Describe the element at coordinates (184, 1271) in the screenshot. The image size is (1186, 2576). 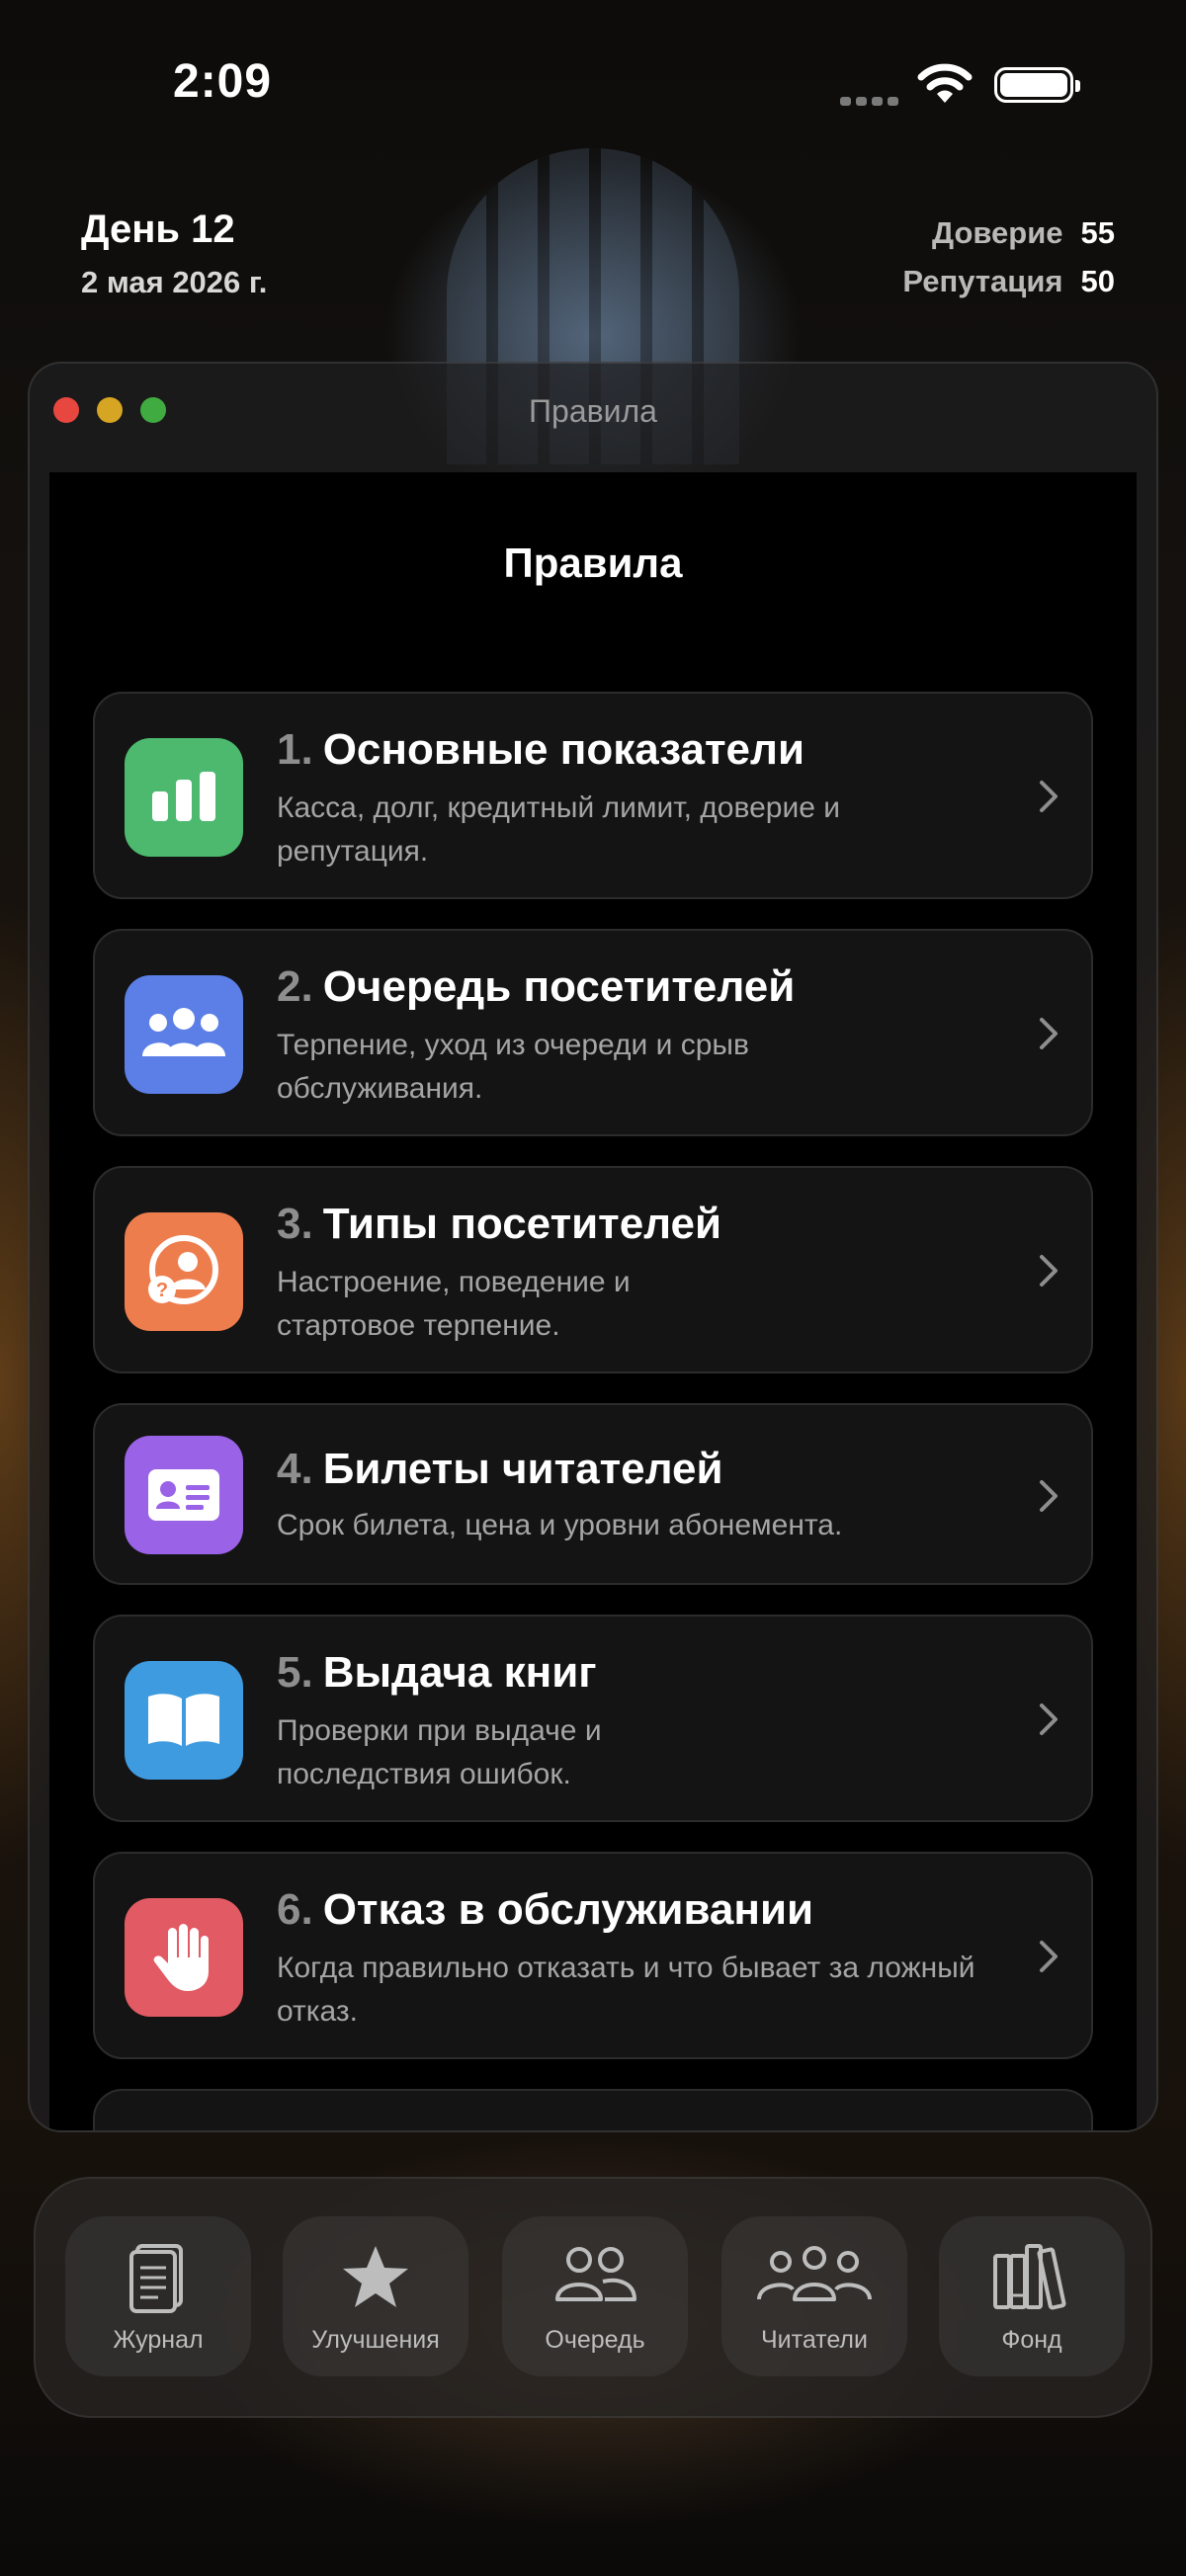
I see `person-question-icon: ?` at that location.